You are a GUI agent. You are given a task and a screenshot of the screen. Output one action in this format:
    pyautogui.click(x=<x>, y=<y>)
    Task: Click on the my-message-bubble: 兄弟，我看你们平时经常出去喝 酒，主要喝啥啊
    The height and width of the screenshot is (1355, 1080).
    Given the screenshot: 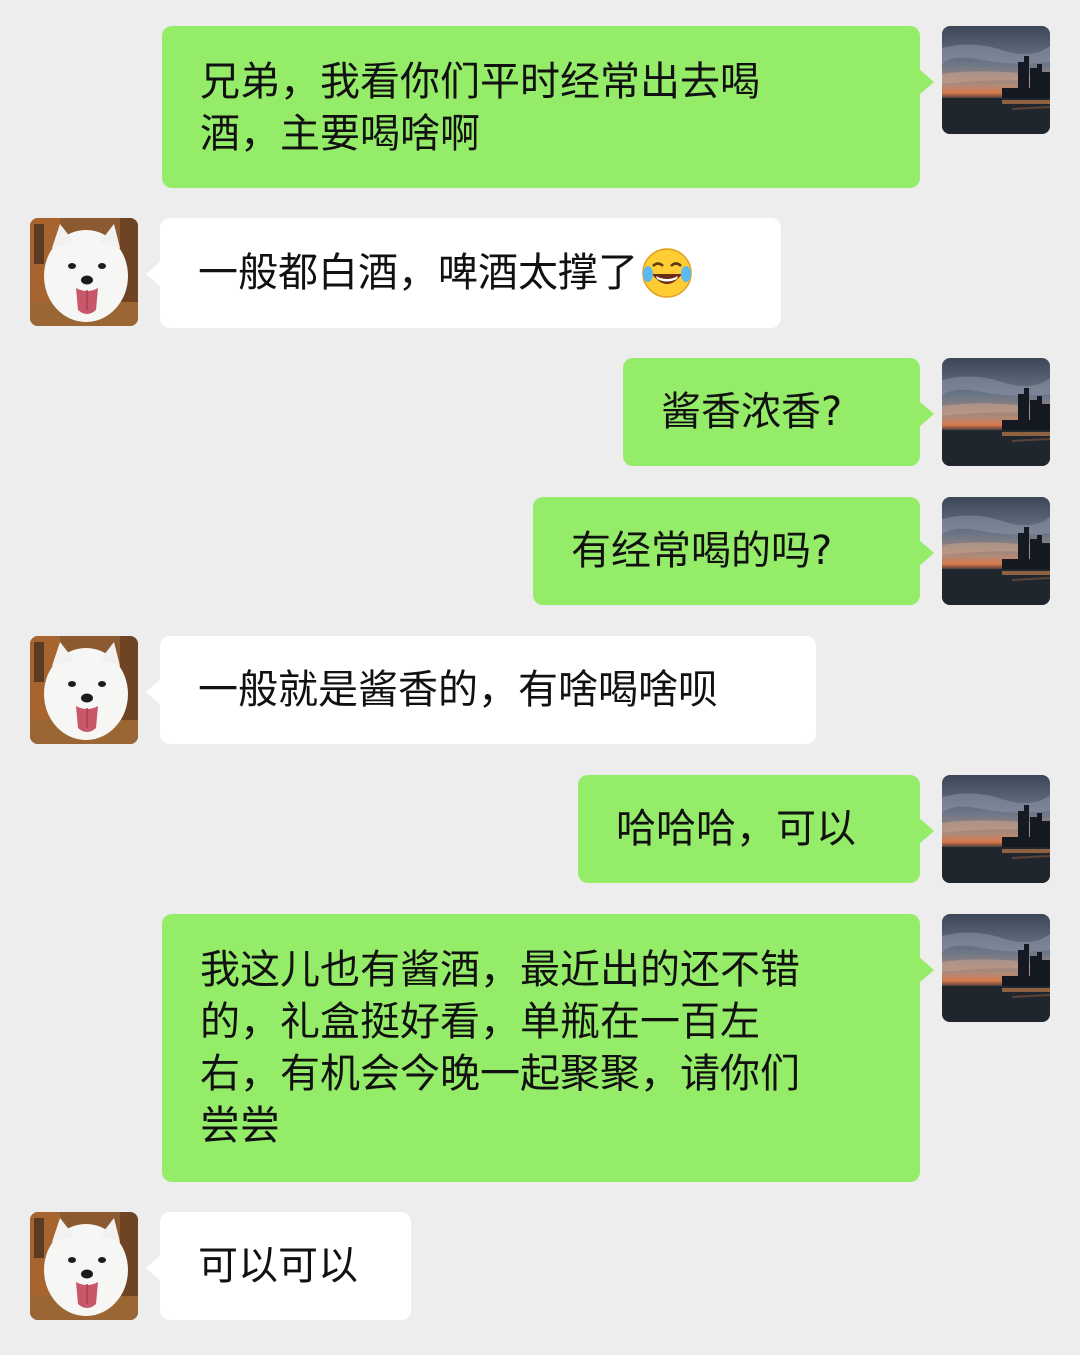 What is the action you would take?
    pyautogui.click(x=548, y=107)
    